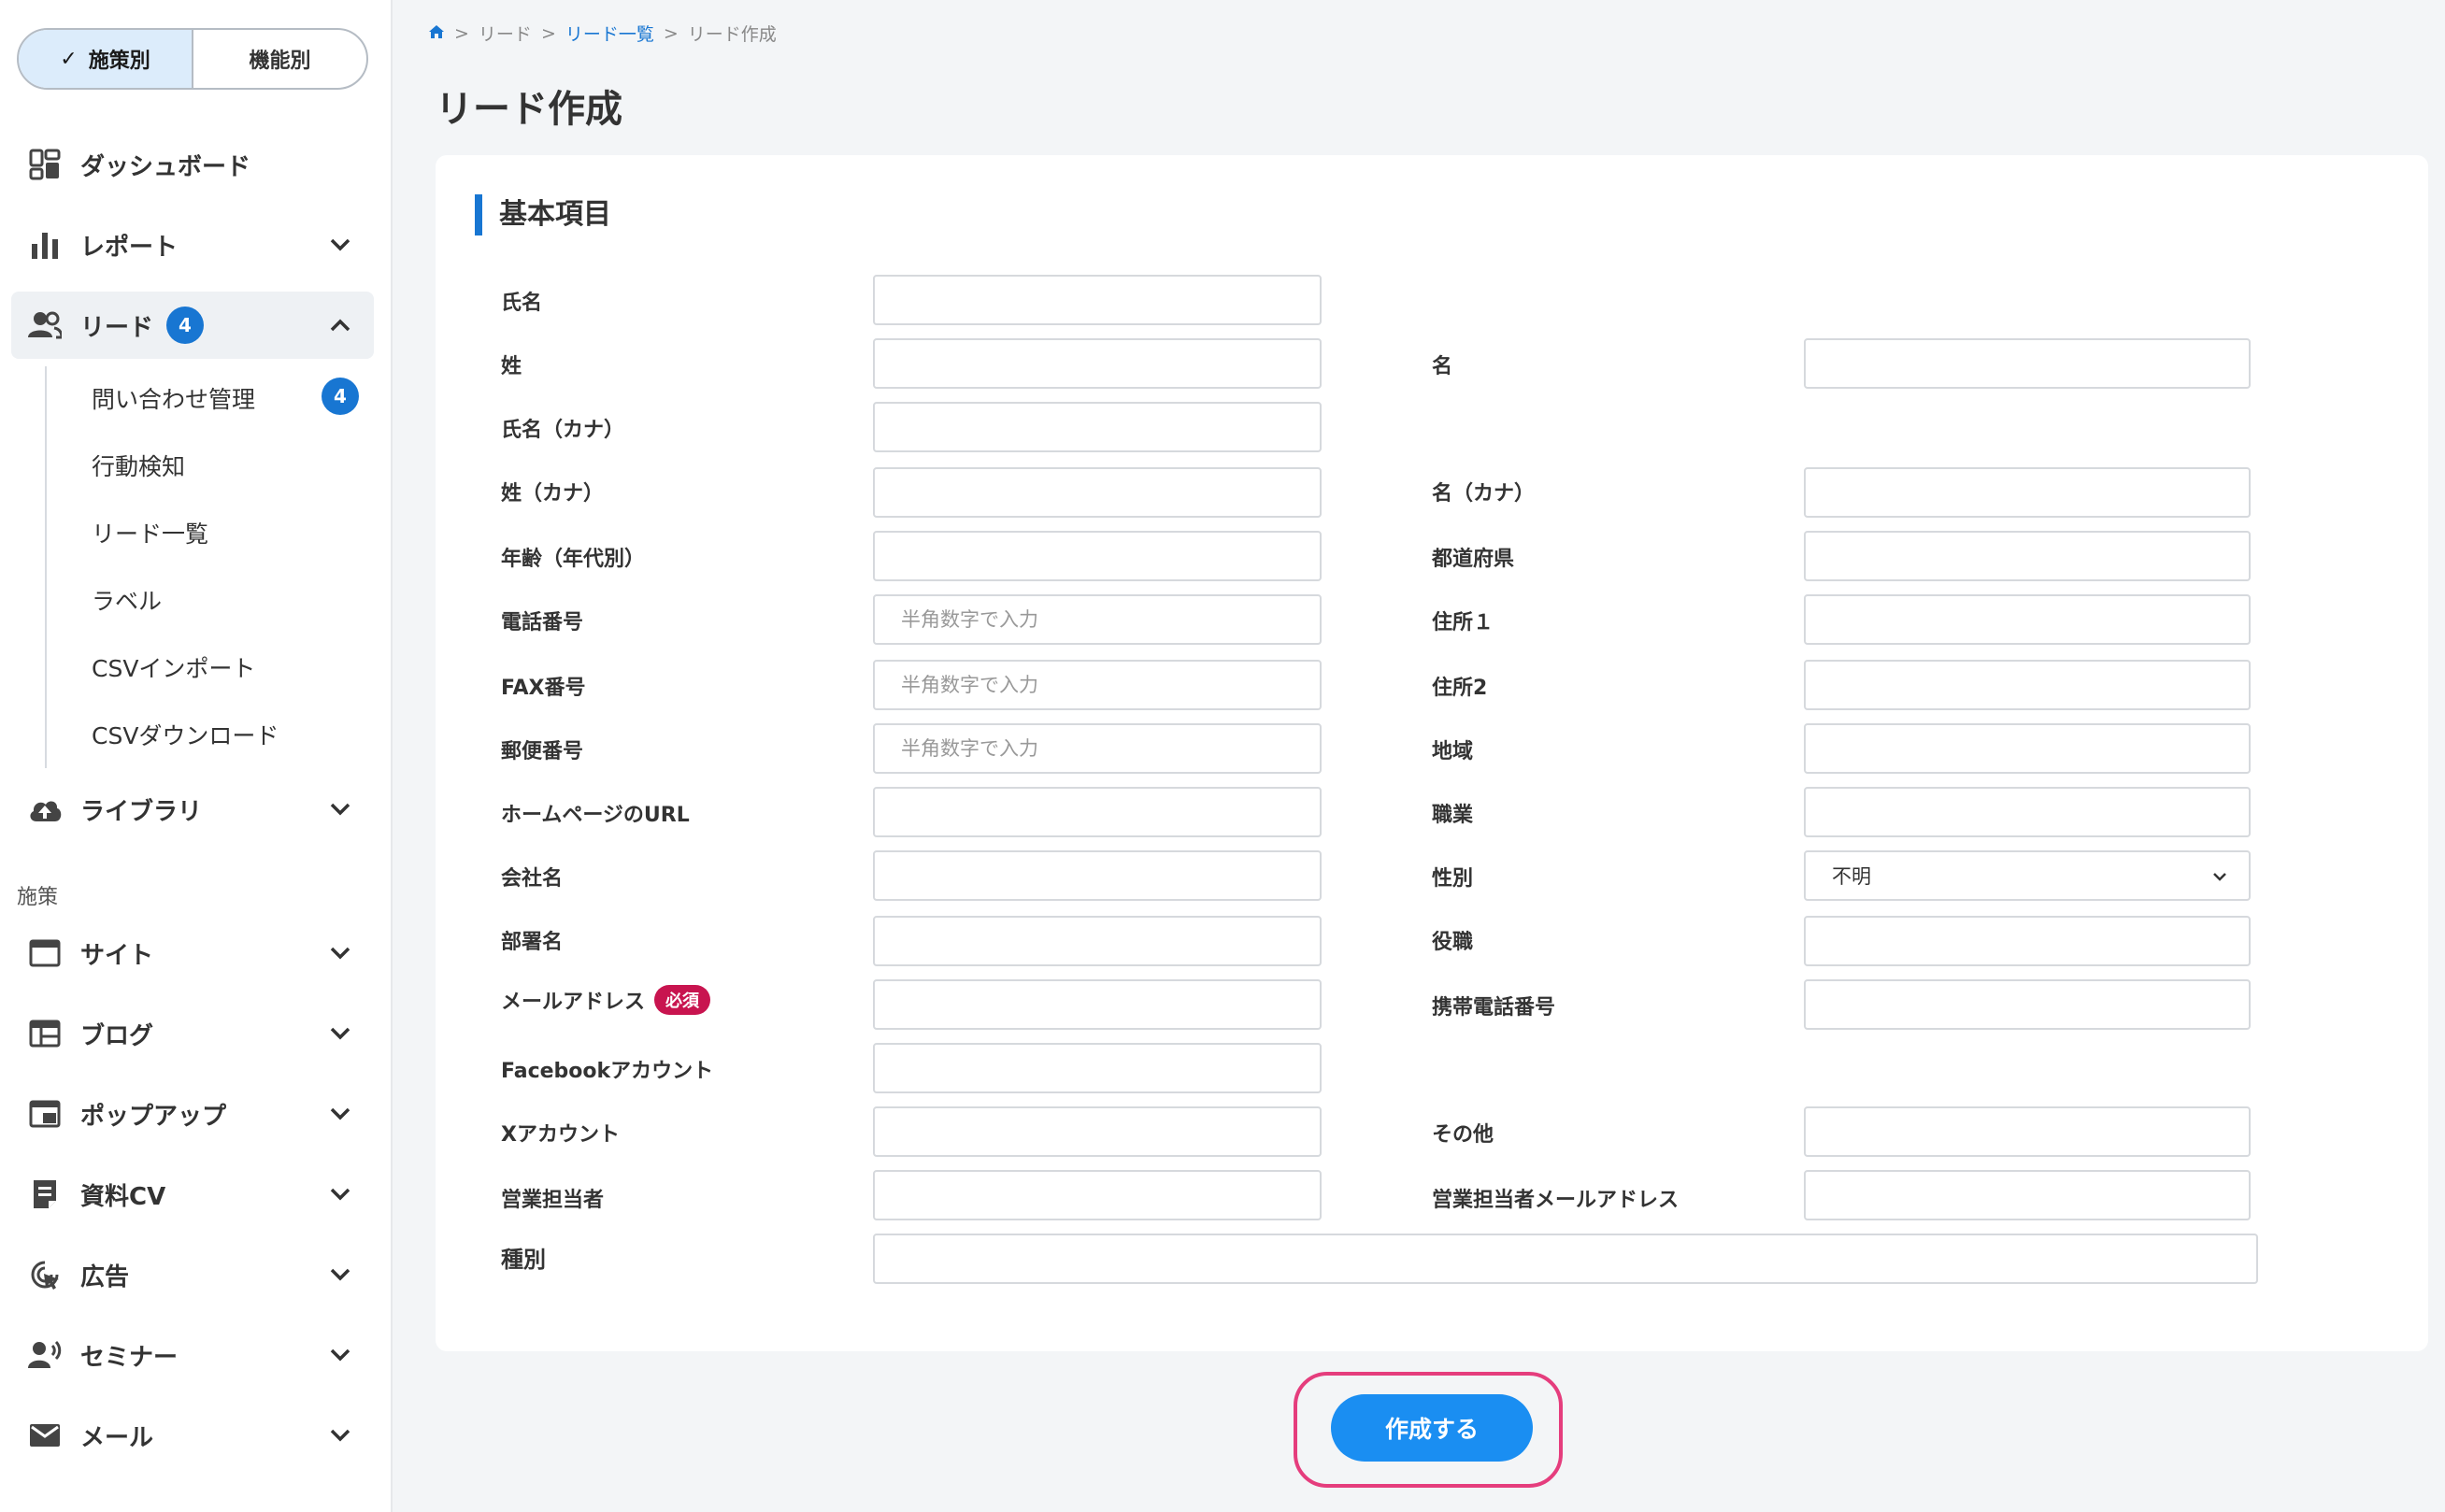  Describe the element at coordinates (129, 247) in the screenshot. I see `sidebar-item-label: レポート` at that location.